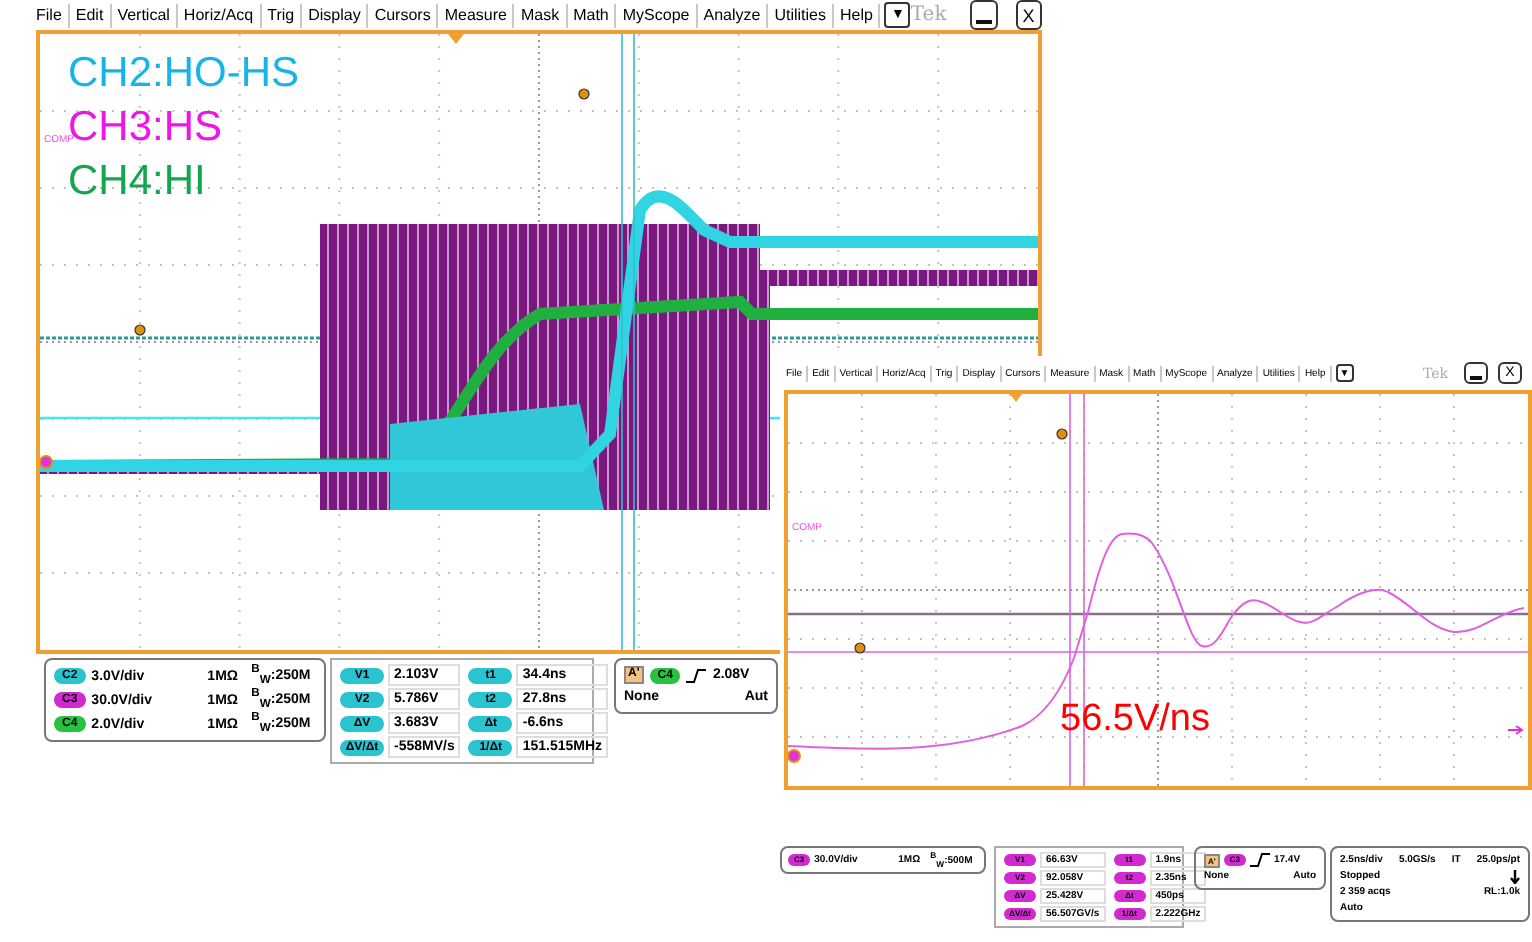 The image size is (1532, 942). What do you see at coordinates (90, 15) in the screenshot?
I see `menu-item: Edit` at bounding box center [90, 15].